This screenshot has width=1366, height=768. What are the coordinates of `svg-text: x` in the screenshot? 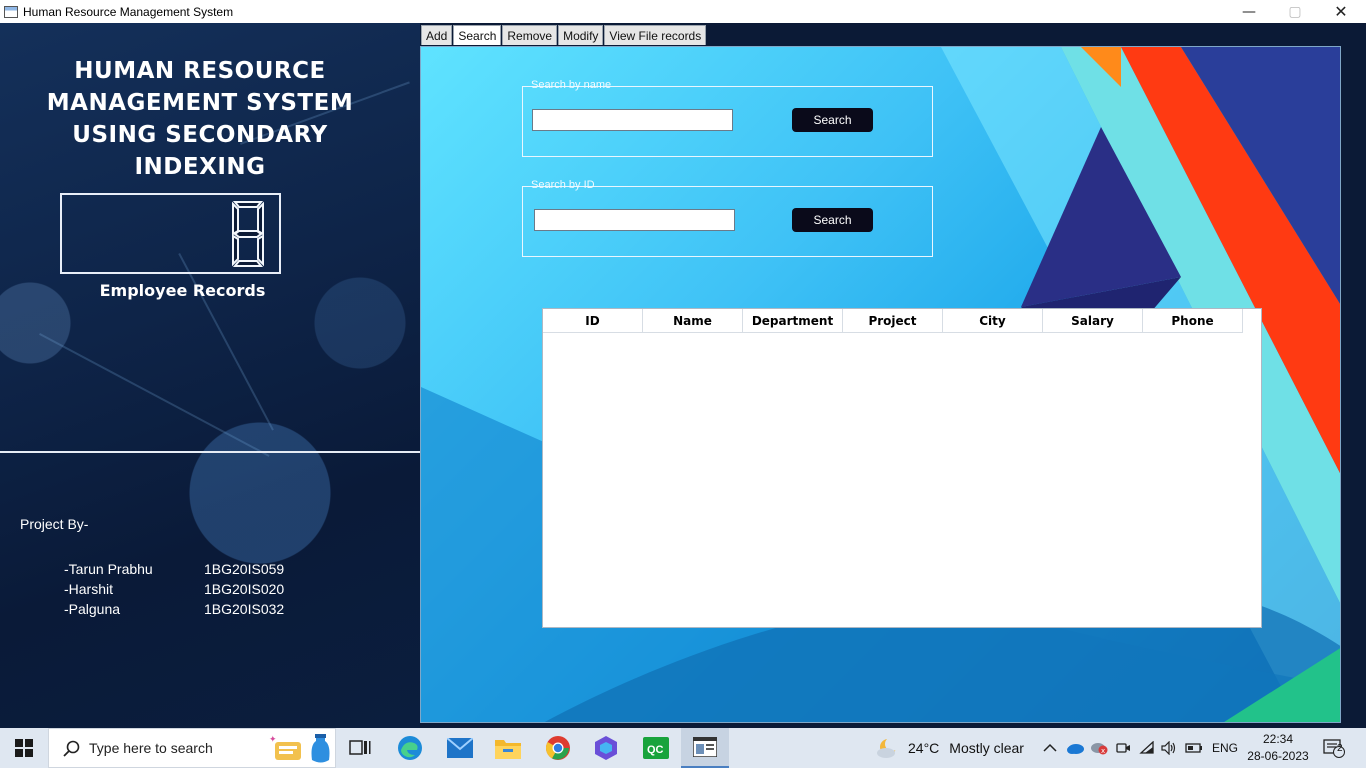 It's located at (1103, 751).